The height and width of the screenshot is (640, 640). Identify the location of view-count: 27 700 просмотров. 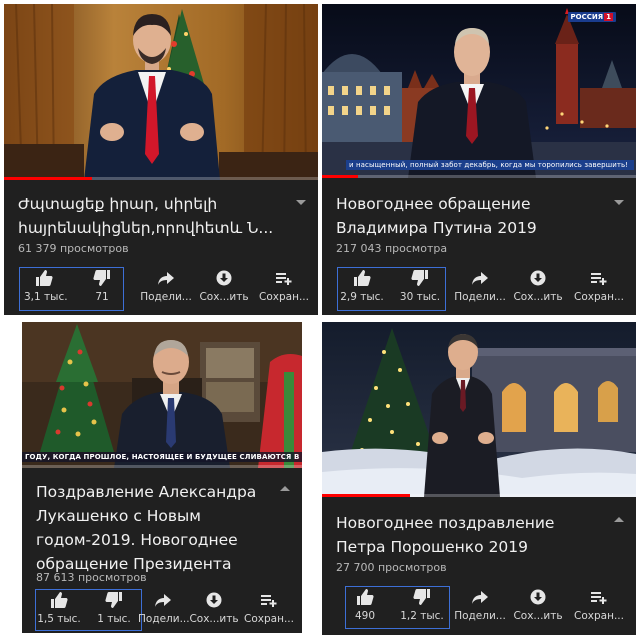
(391, 567).